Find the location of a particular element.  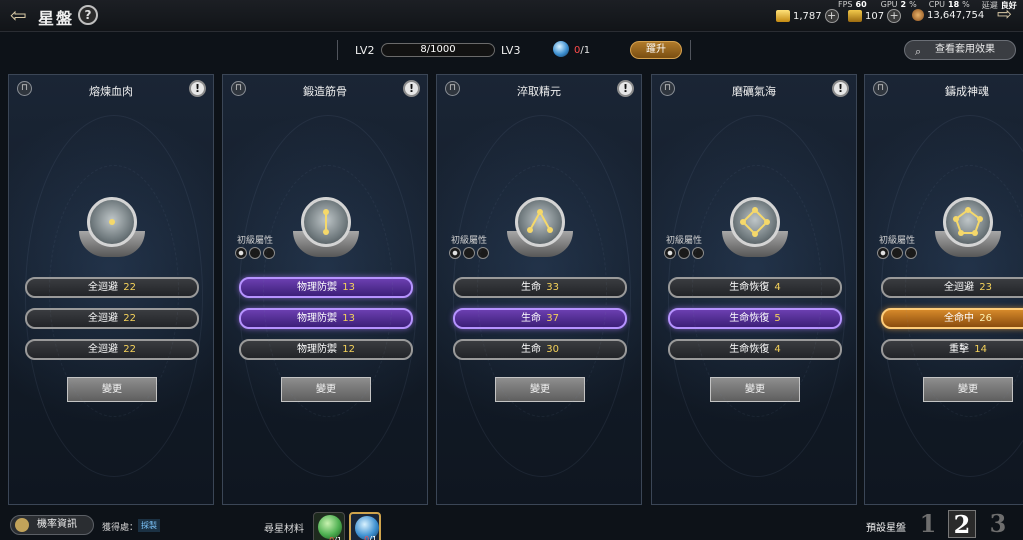

divider is located at coordinates (337, 50).